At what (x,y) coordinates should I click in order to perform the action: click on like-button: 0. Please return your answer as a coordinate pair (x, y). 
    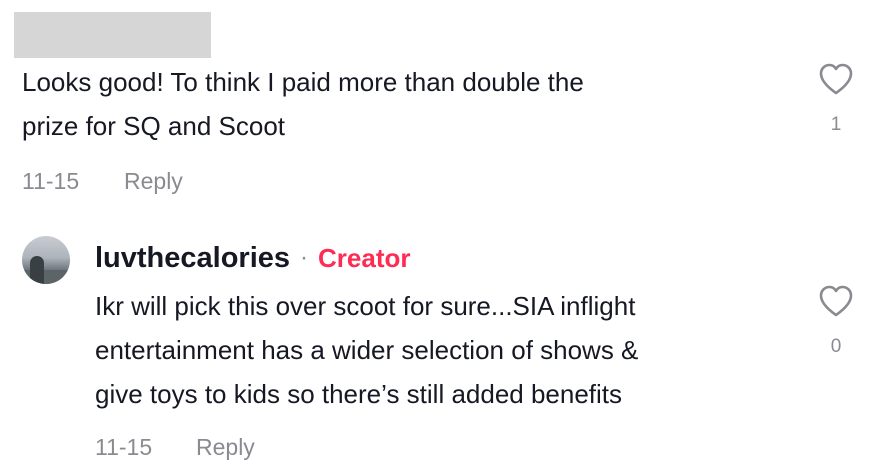
    Looking at the image, I should click on (836, 321).